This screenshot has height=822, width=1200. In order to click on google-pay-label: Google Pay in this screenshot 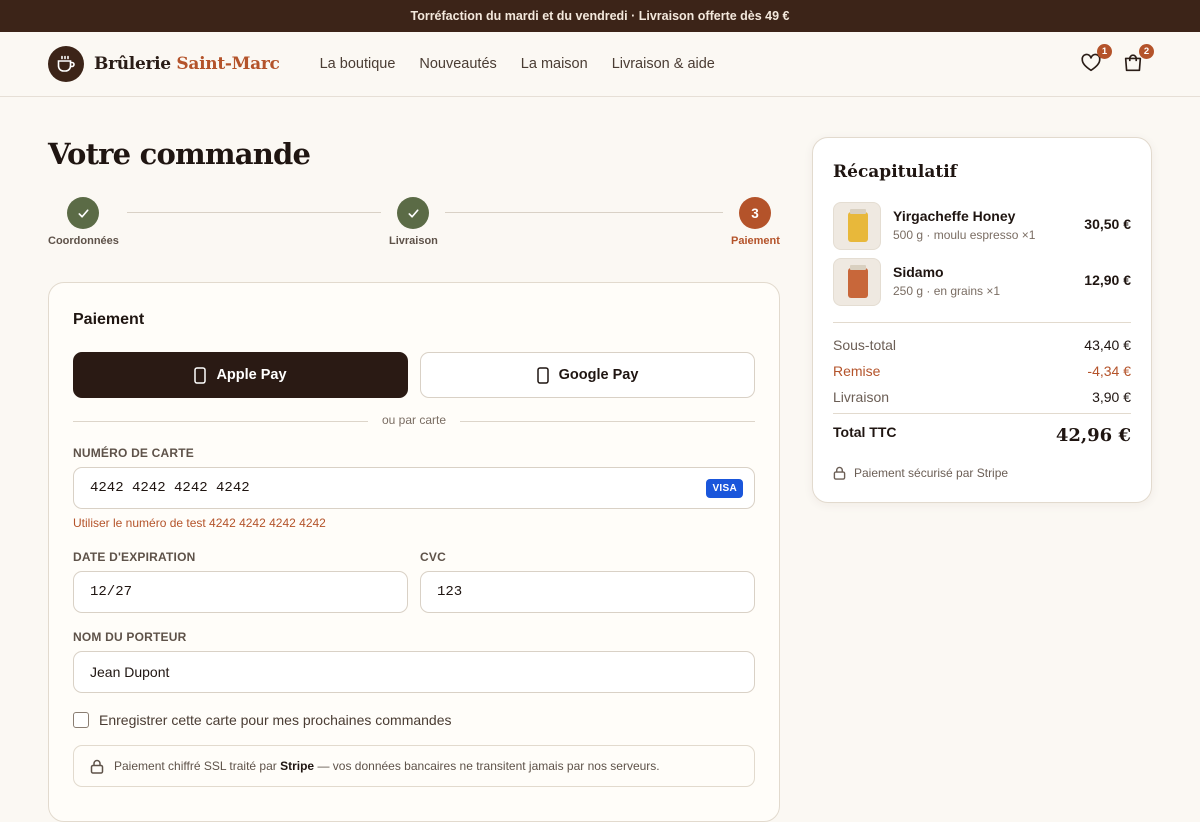, I will do `click(598, 375)`.